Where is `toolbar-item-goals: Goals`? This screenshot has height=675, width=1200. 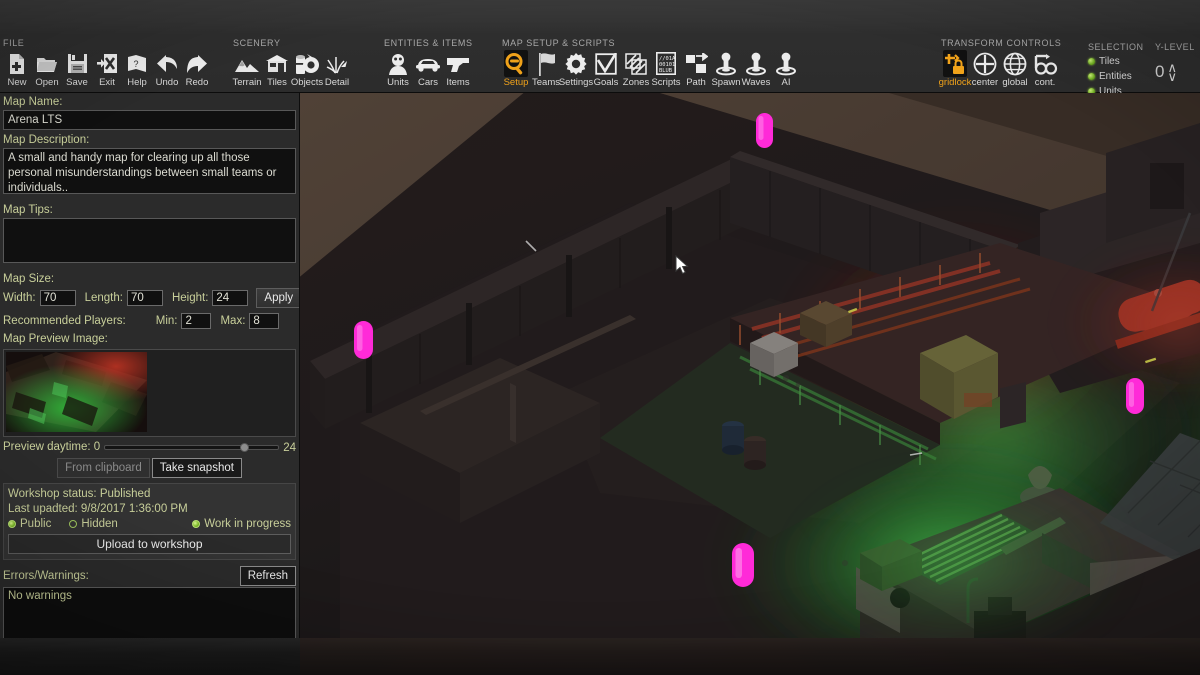
toolbar-item-goals: Goals is located at coordinates (606, 69).